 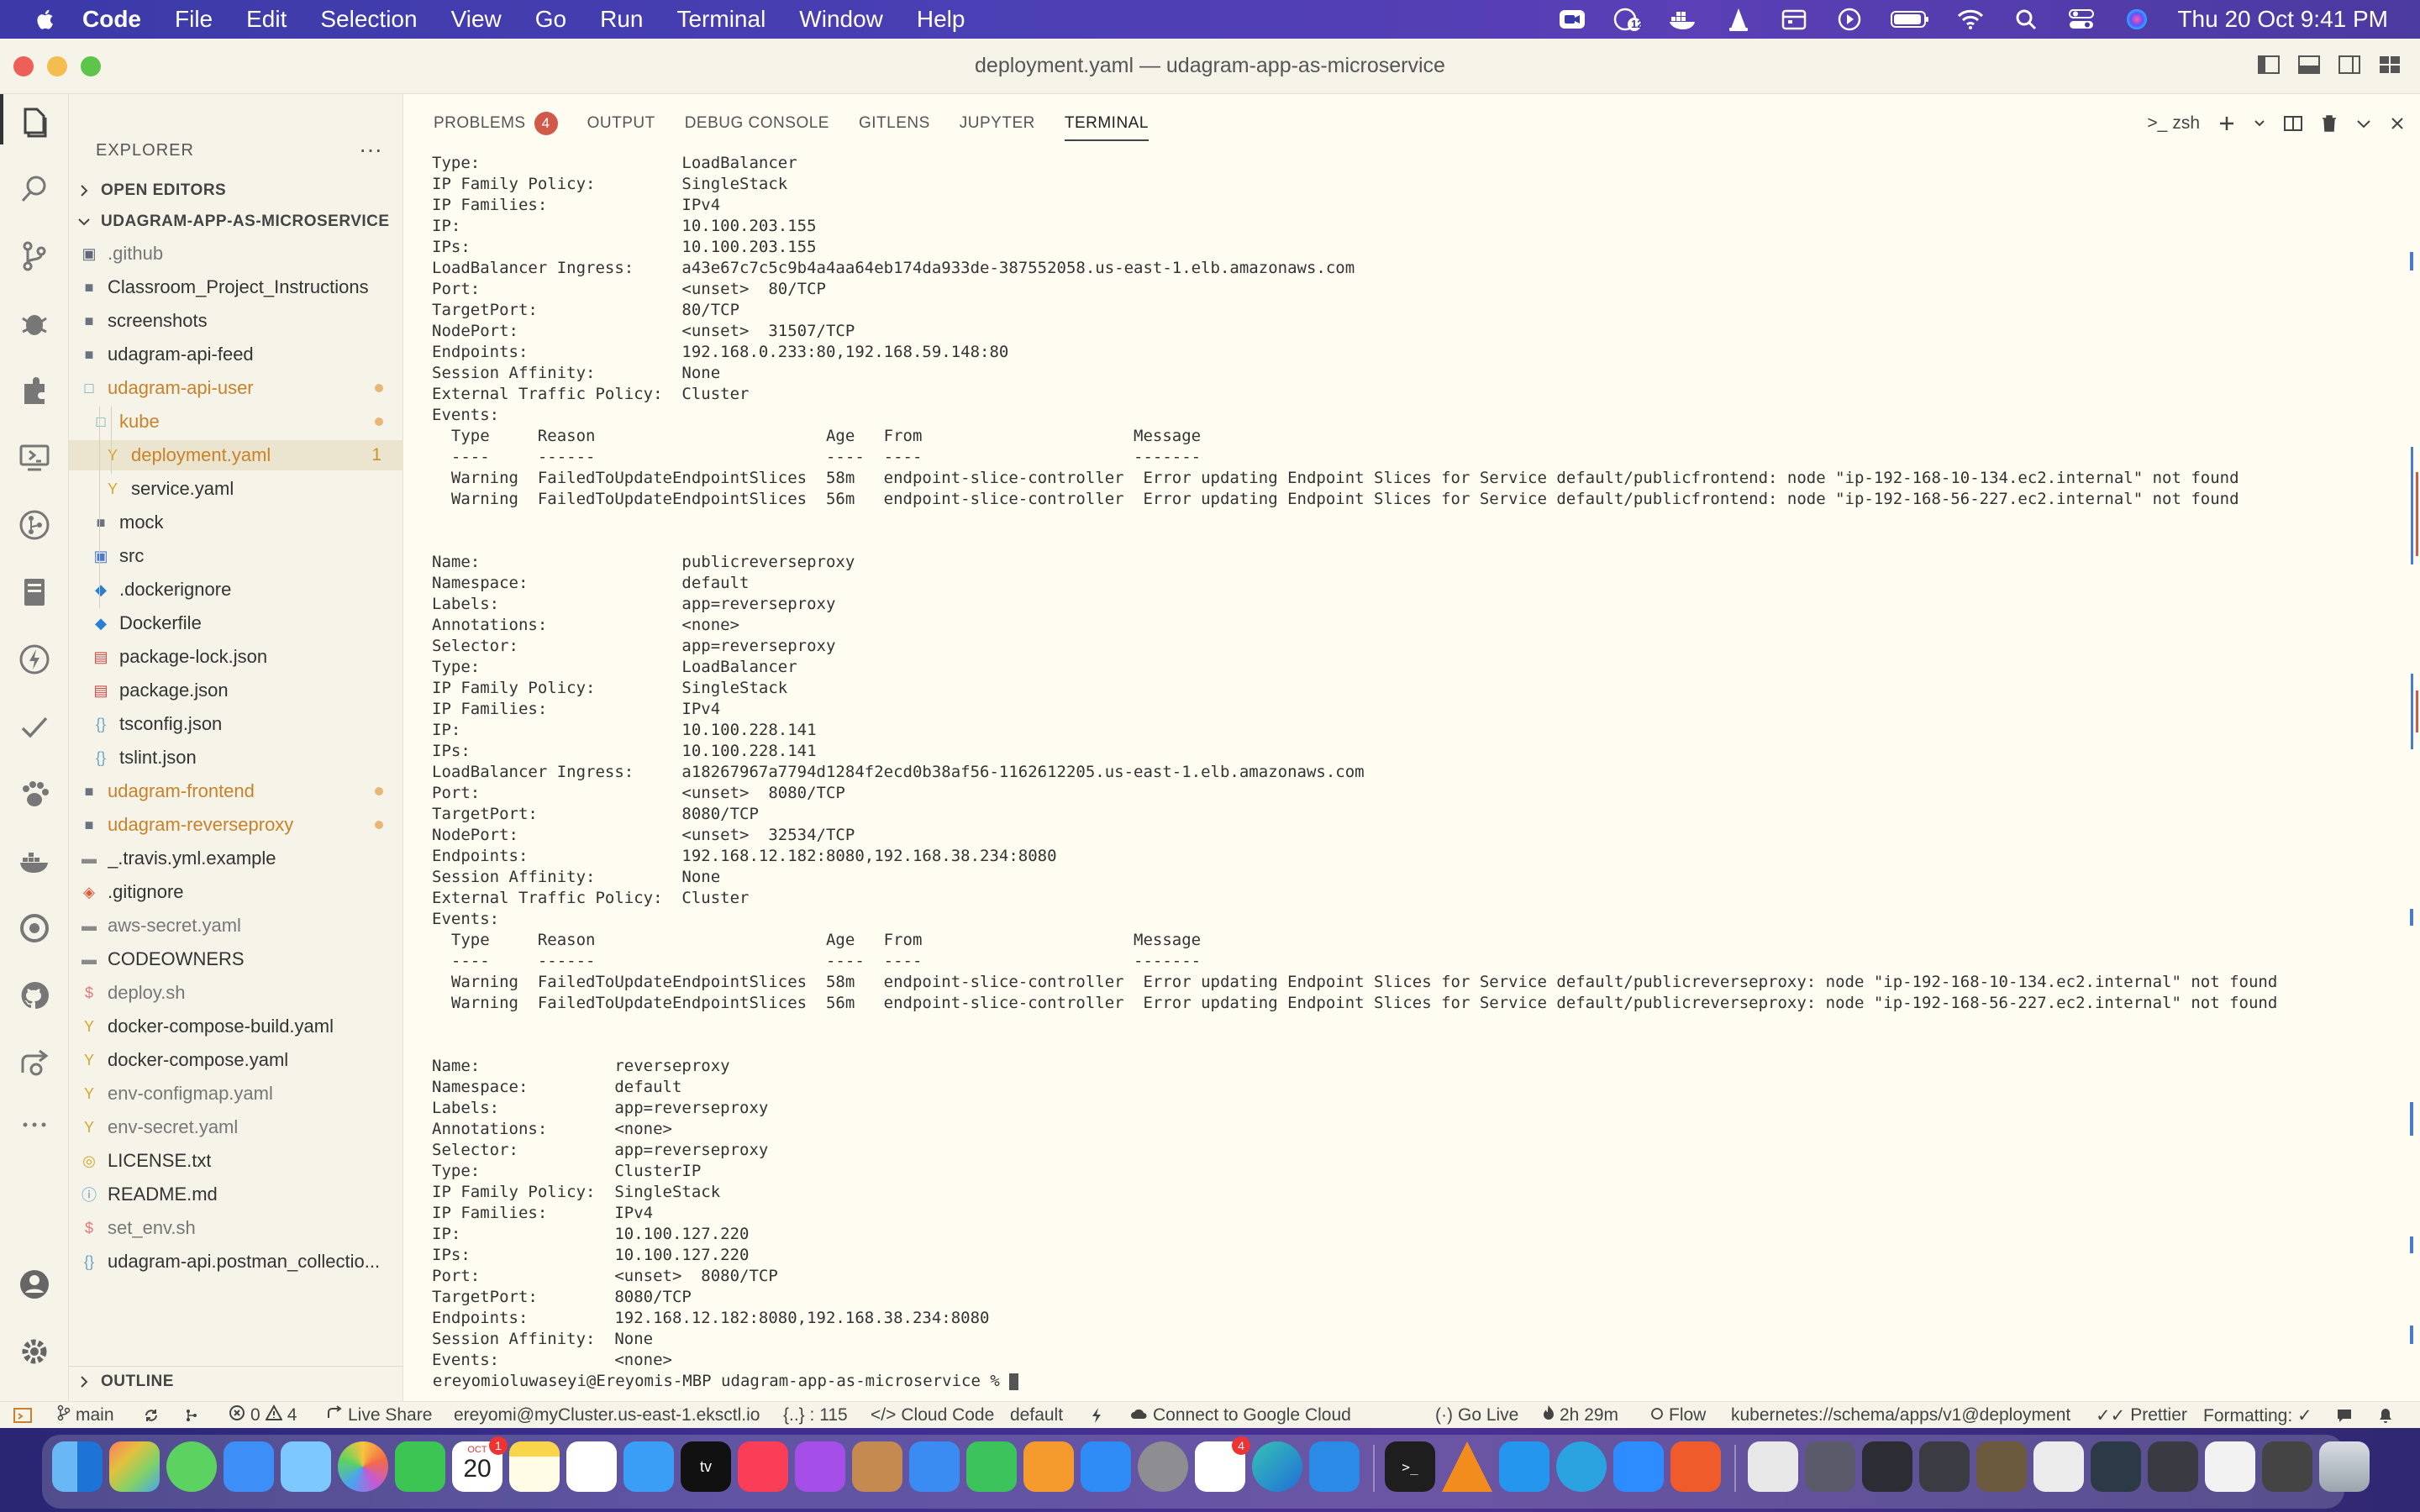 What do you see at coordinates (551, 19) in the screenshot?
I see `menu-go: Go` at bounding box center [551, 19].